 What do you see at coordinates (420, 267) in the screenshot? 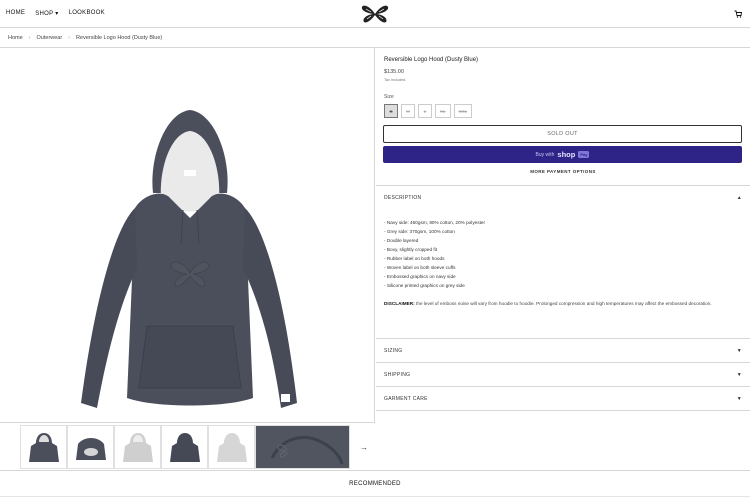
I see `description-bullet: - Woven label on both sleeve cuffs` at bounding box center [420, 267].